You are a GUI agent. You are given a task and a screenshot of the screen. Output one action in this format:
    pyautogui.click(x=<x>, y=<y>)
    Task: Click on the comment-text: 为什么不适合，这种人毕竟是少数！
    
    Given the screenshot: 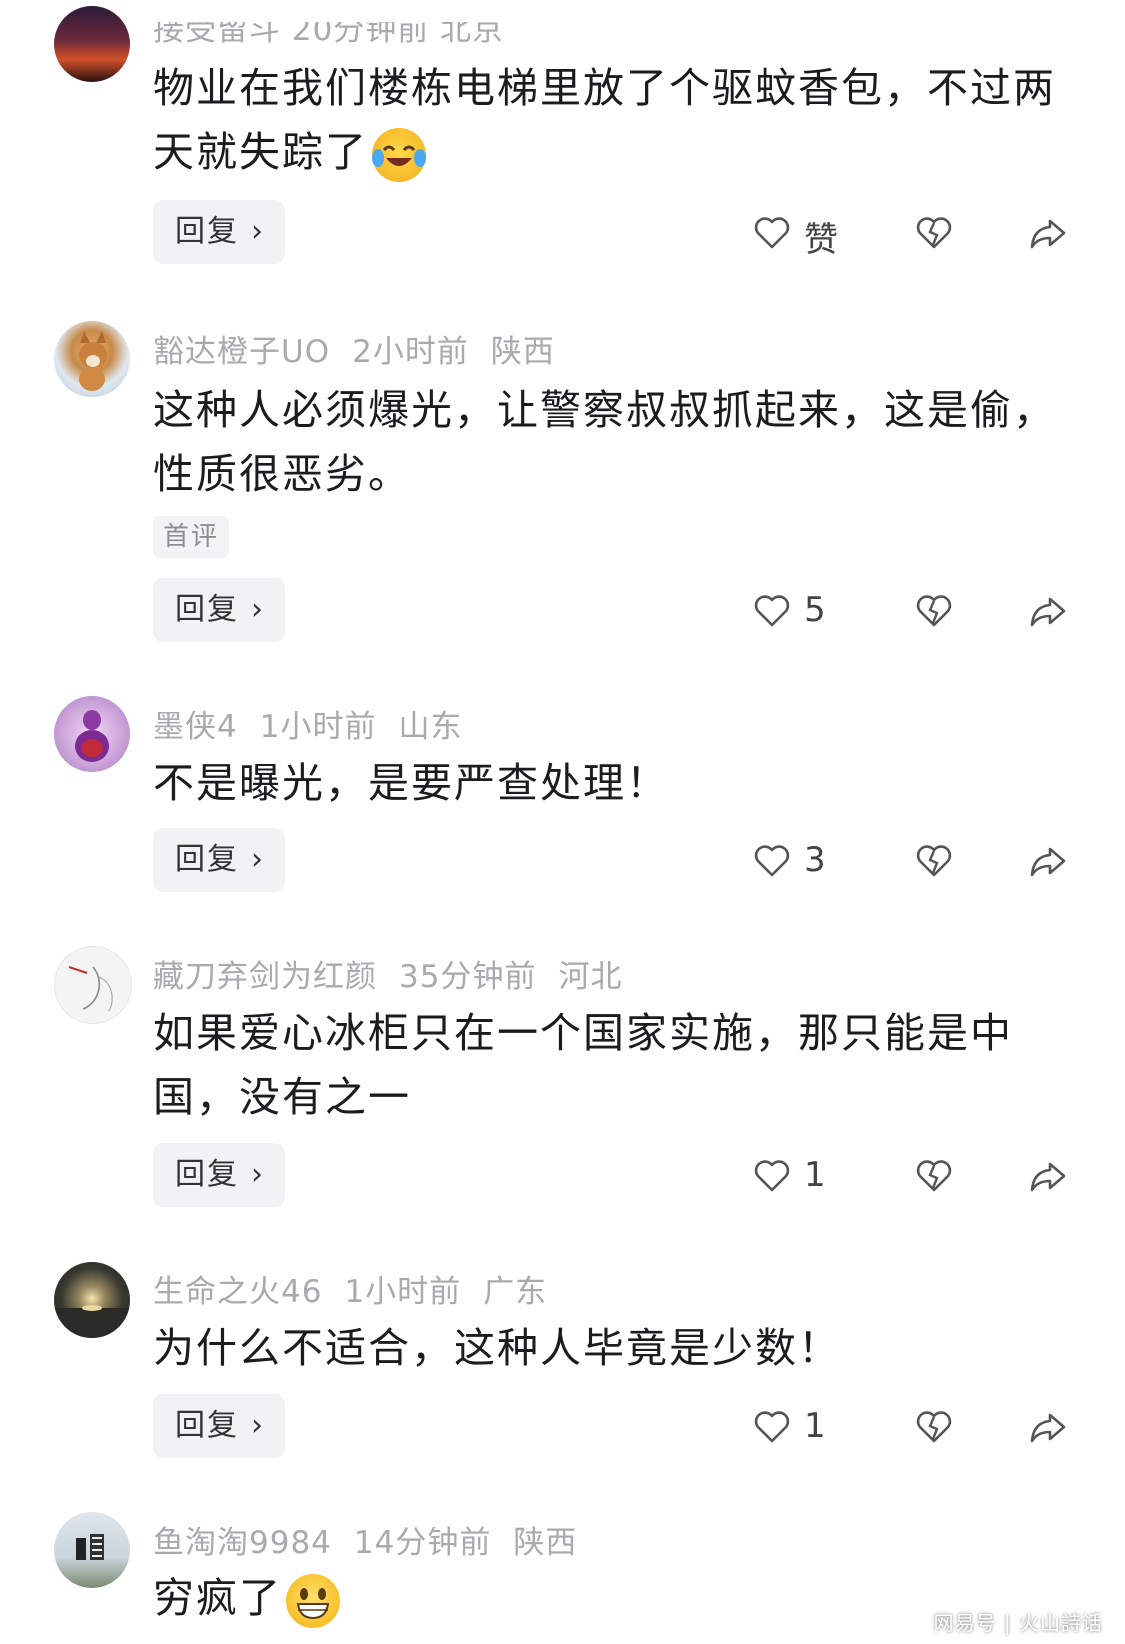 What is the action you would take?
    pyautogui.click(x=497, y=1348)
    